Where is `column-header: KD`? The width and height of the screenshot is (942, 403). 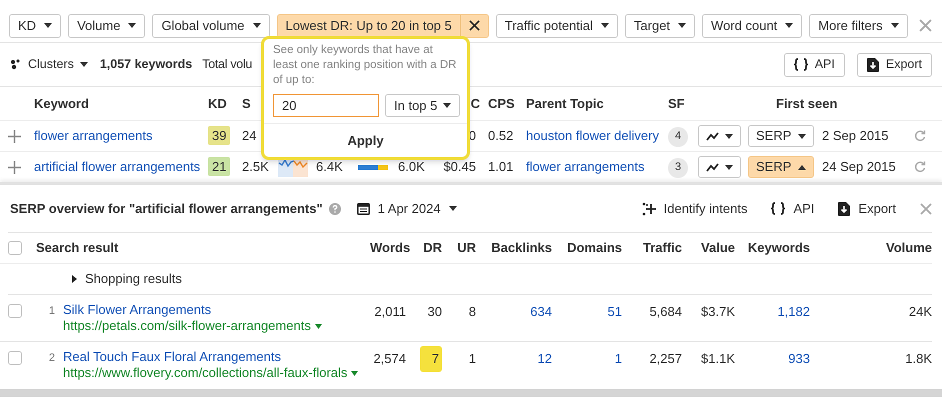
column-header: KD is located at coordinates (225, 104).